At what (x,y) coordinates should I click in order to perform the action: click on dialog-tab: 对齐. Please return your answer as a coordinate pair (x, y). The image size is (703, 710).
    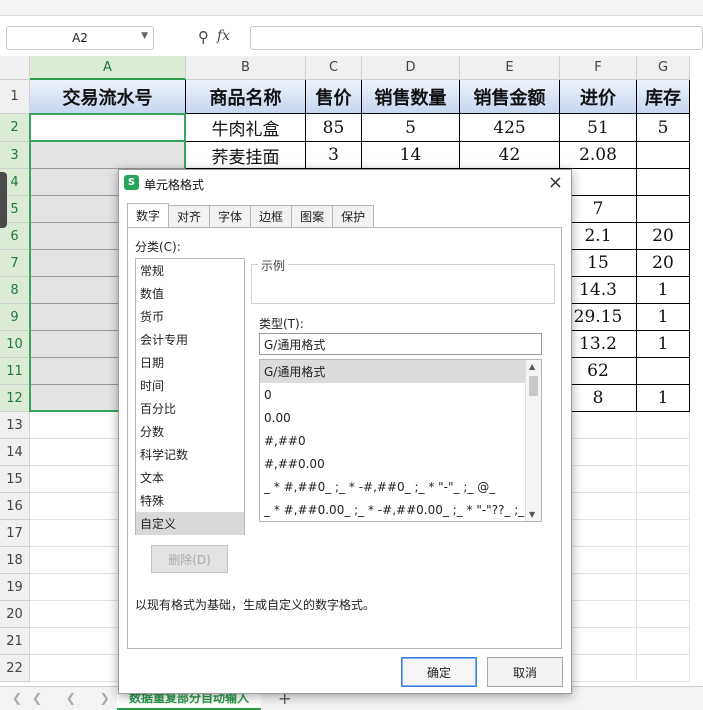
    Looking at the image, I should click on (189, 216).